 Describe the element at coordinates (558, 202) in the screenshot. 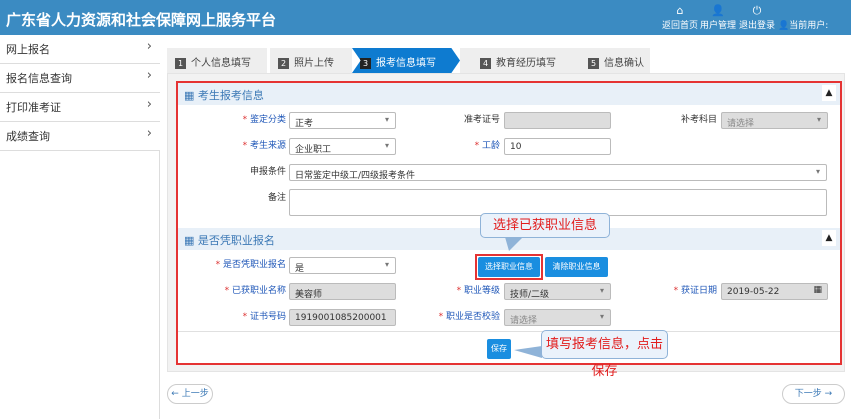

I see `bz-textarea` at that location.